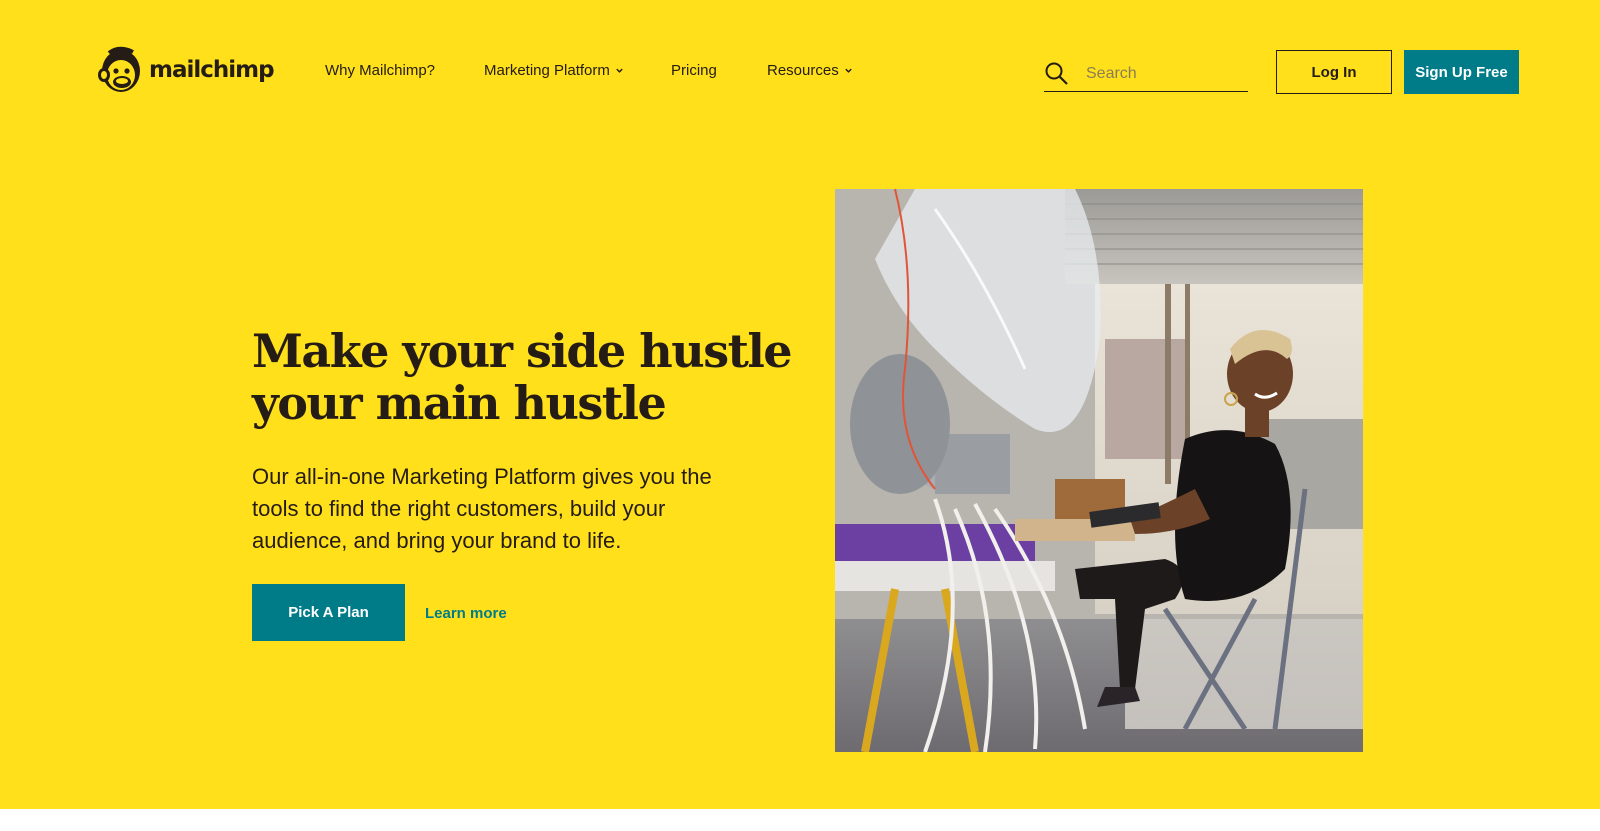  What do you see at coordinates (522, 351) in the screenshot?
I see `headline-line-1: Make your side hustle` at bounding box center [522, 351].